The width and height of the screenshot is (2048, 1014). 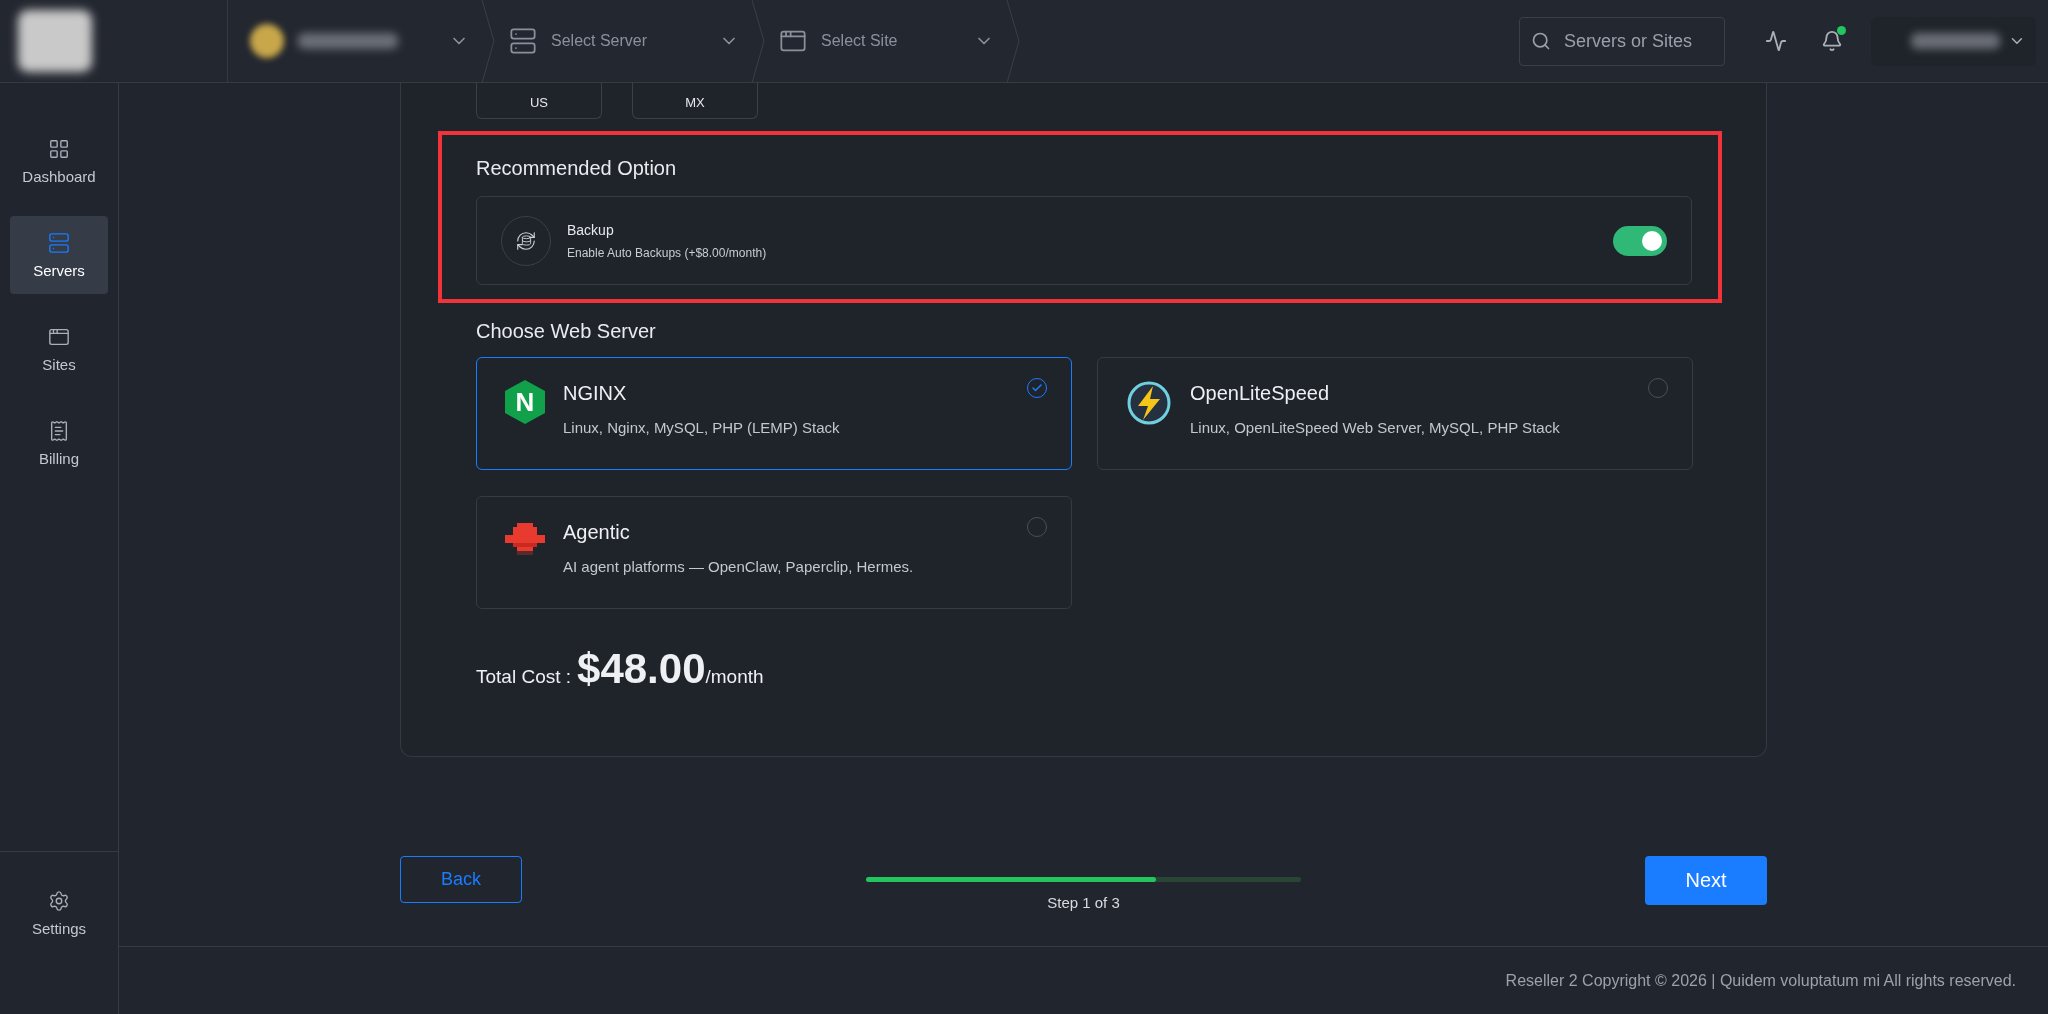 What do you see at coordinates (1395, 413) in the screenshot?
I see `web-server-option: OpenLiteSpeed Linux, OpenLiteSpeed Web Server, MySQL, PHP Stack` at bounding box center [1395, 413].